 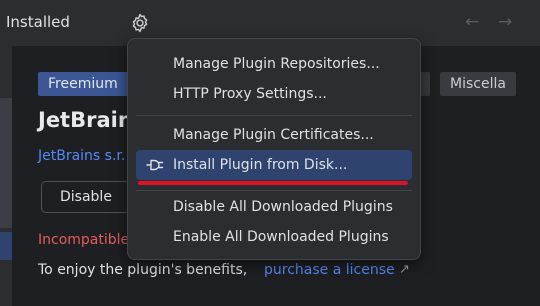 What do you see at coordinates (281, 237) in the screenshot?
I see `menu-item-label: Enable All Downloaded Plugins` at bounding box center [281, 237].